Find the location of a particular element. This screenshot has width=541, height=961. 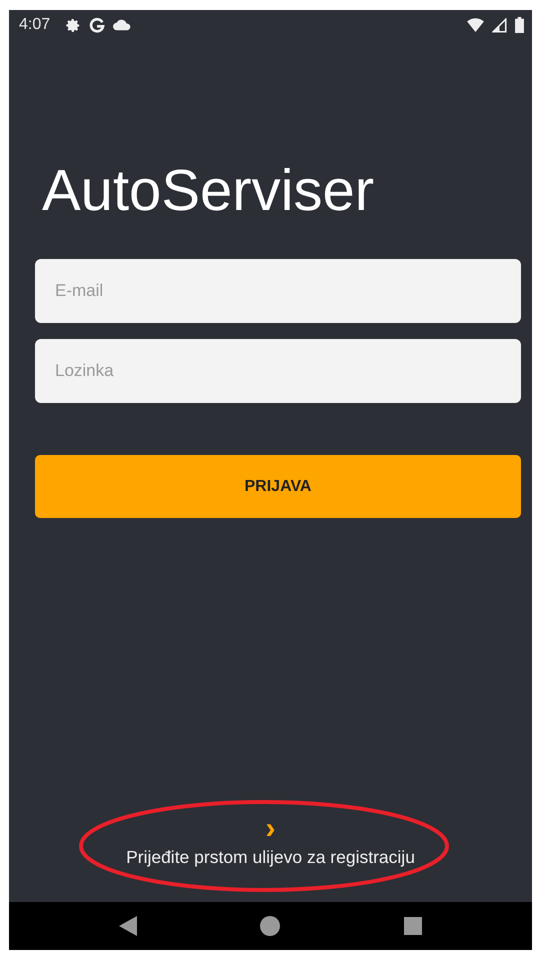

status-time: 4:07 is located at coordinates (34, 25).